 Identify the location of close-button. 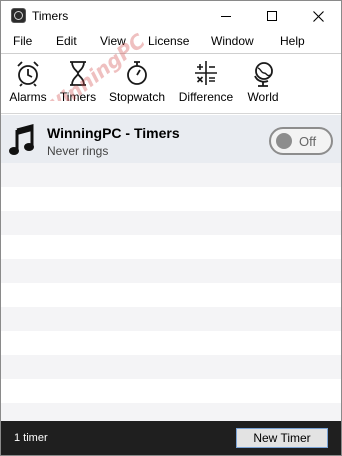
(318, 16).